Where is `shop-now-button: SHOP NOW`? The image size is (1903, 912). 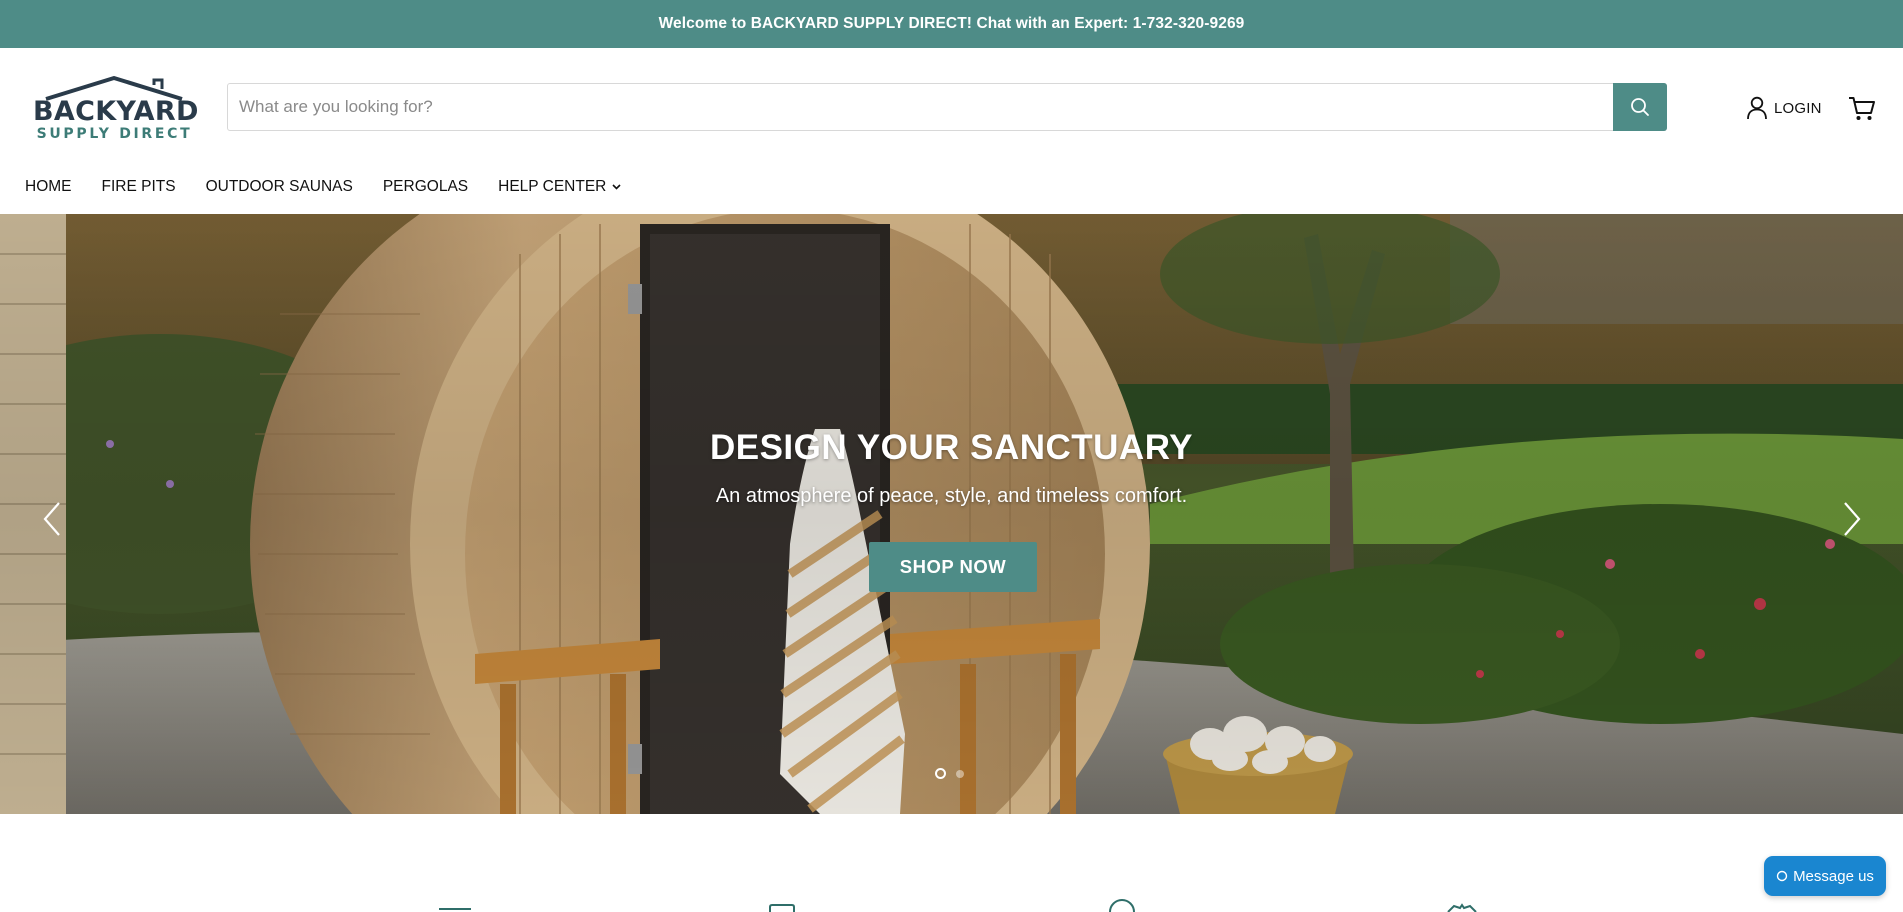 shop-now-button: SHOP NOW is located at coordinates (953, 567).